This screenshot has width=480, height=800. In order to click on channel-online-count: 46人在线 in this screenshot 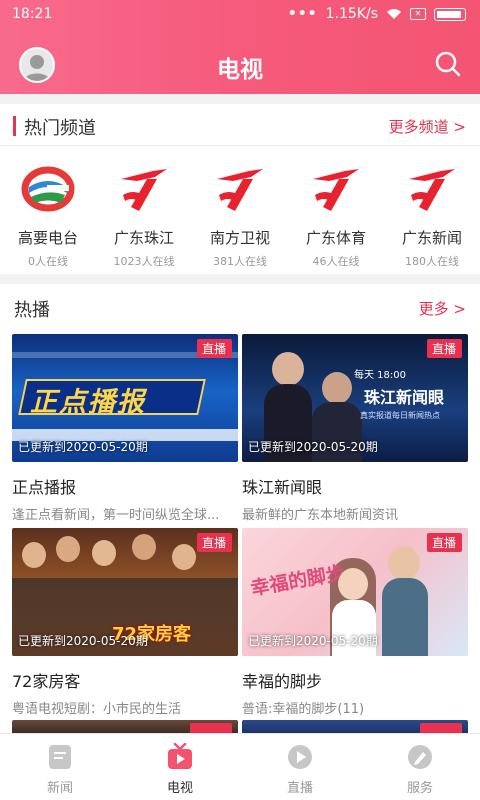, I will do `click(336, 261)`.